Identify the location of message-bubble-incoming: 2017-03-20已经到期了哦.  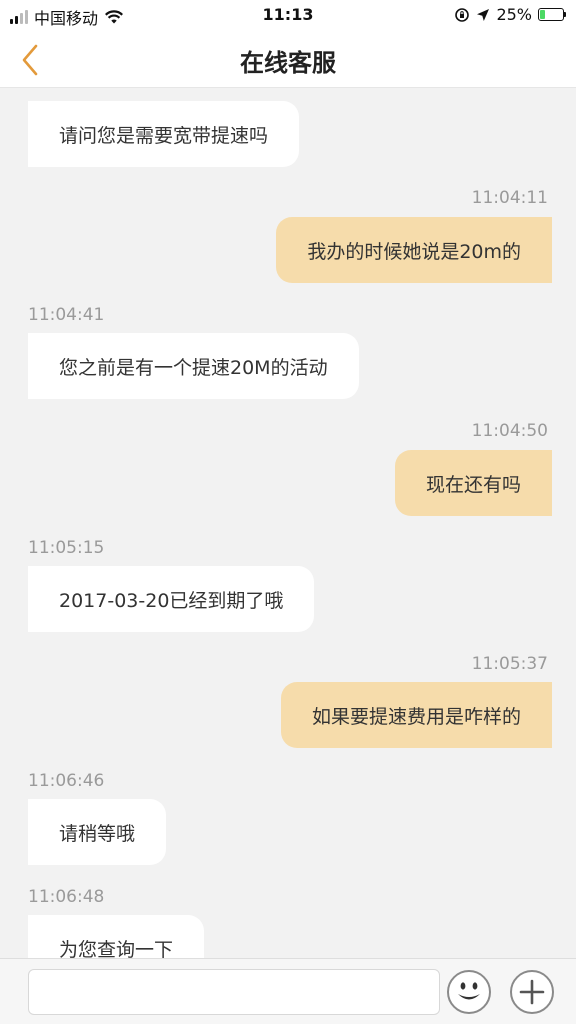
(171, 599).